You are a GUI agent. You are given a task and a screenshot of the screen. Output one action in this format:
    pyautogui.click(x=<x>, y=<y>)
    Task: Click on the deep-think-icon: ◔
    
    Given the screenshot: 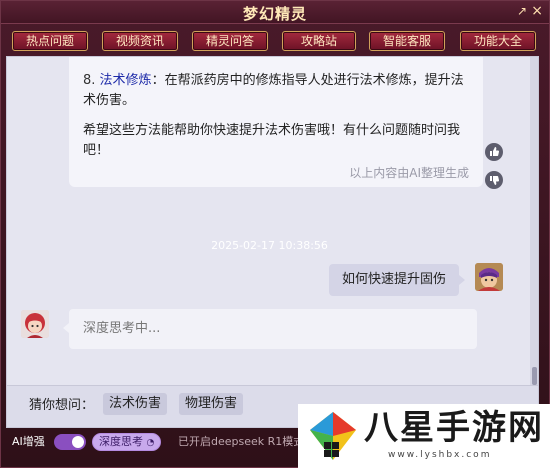 What is the action you would take?
    pyautogui.click(x=150, y=443)
    